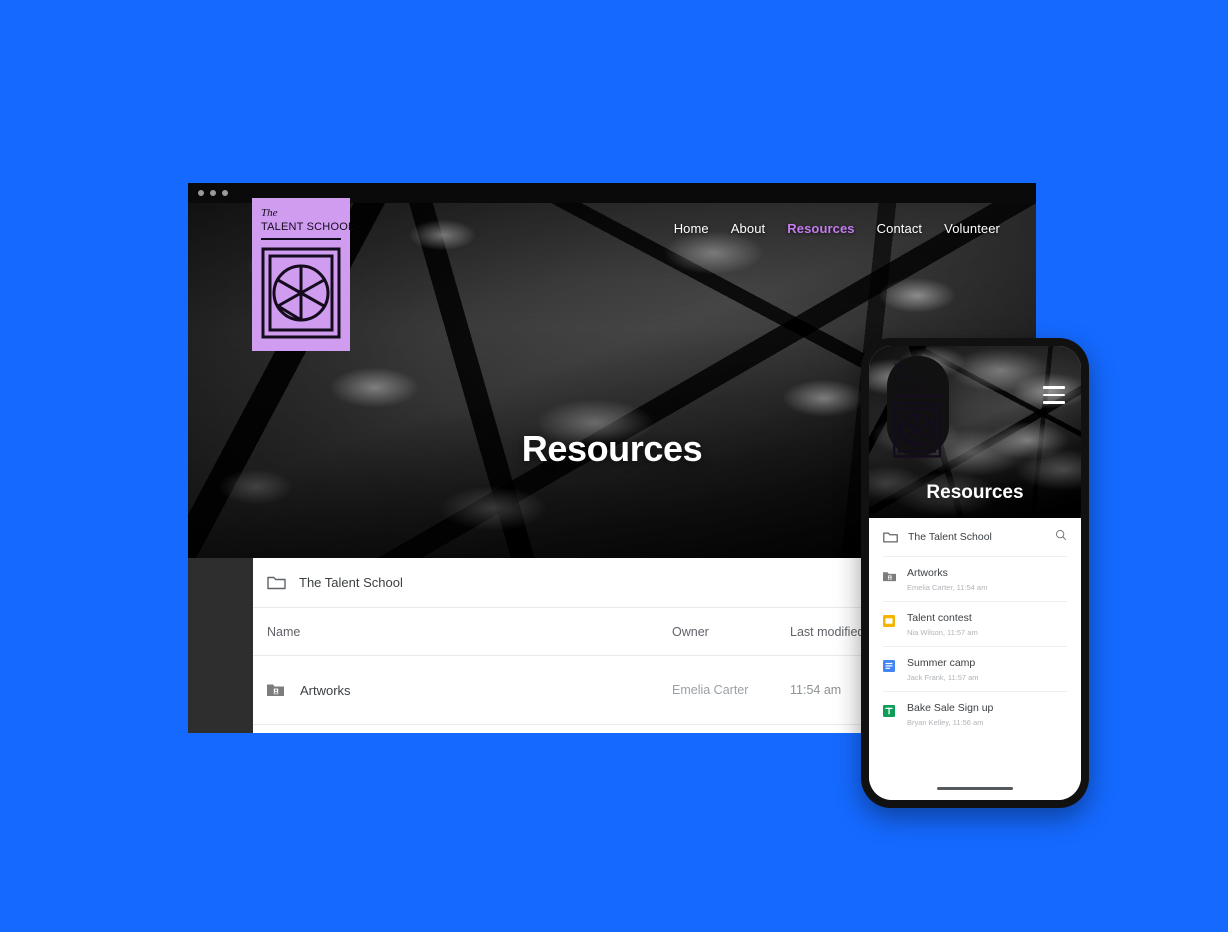  What do you see at coordinates (308, 227) in the screenshot?
I see `brand-name: TALENT SCHOOL` at bounding box center [308, 227].